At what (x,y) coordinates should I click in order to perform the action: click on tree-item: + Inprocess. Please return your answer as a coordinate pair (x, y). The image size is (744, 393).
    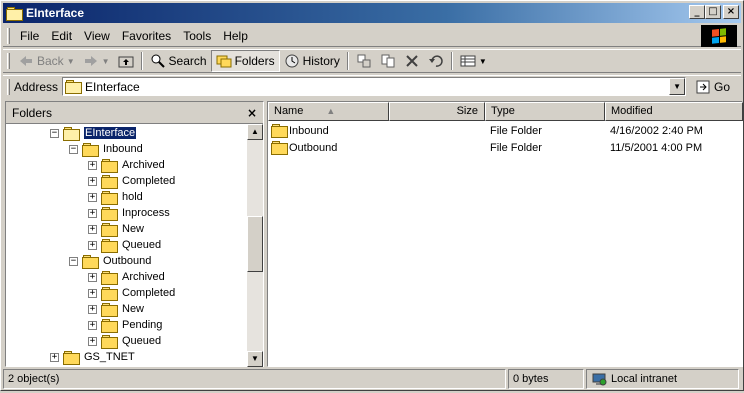
    Looking at the image, I should click on (129, 213).